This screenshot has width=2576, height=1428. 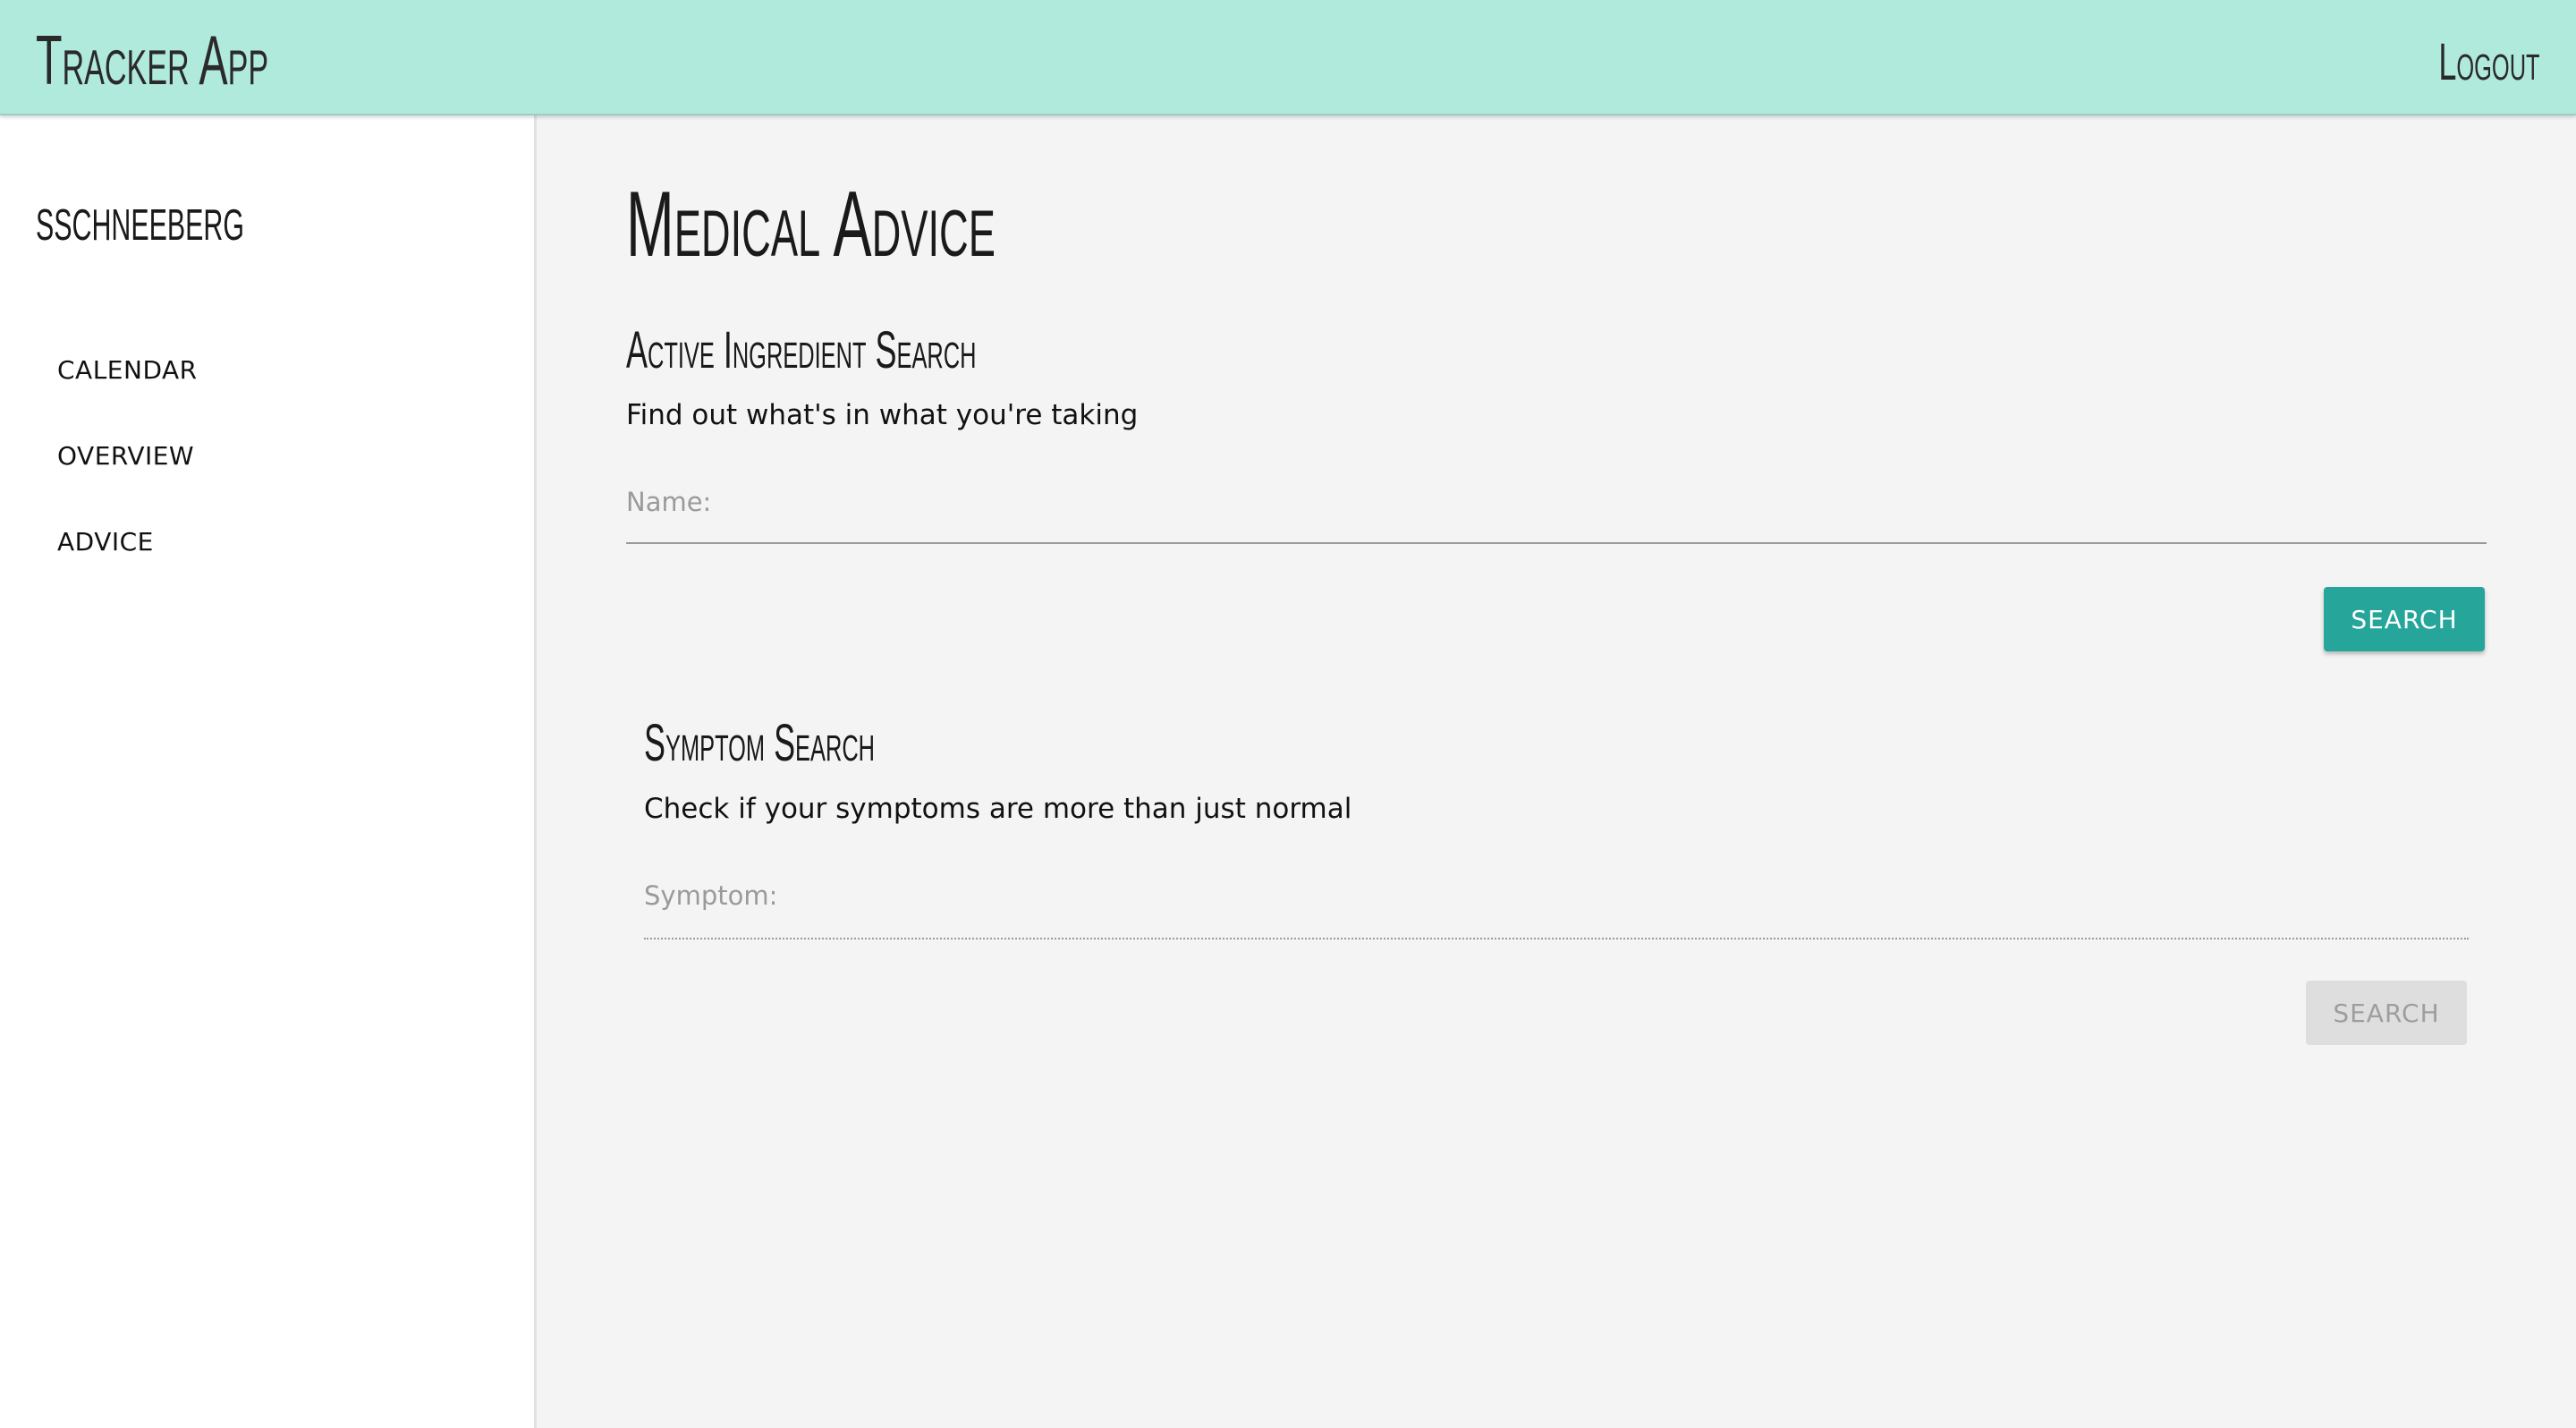 I want to click on ingredient-search-button: SEARCH, so click(x=2404, y=619).